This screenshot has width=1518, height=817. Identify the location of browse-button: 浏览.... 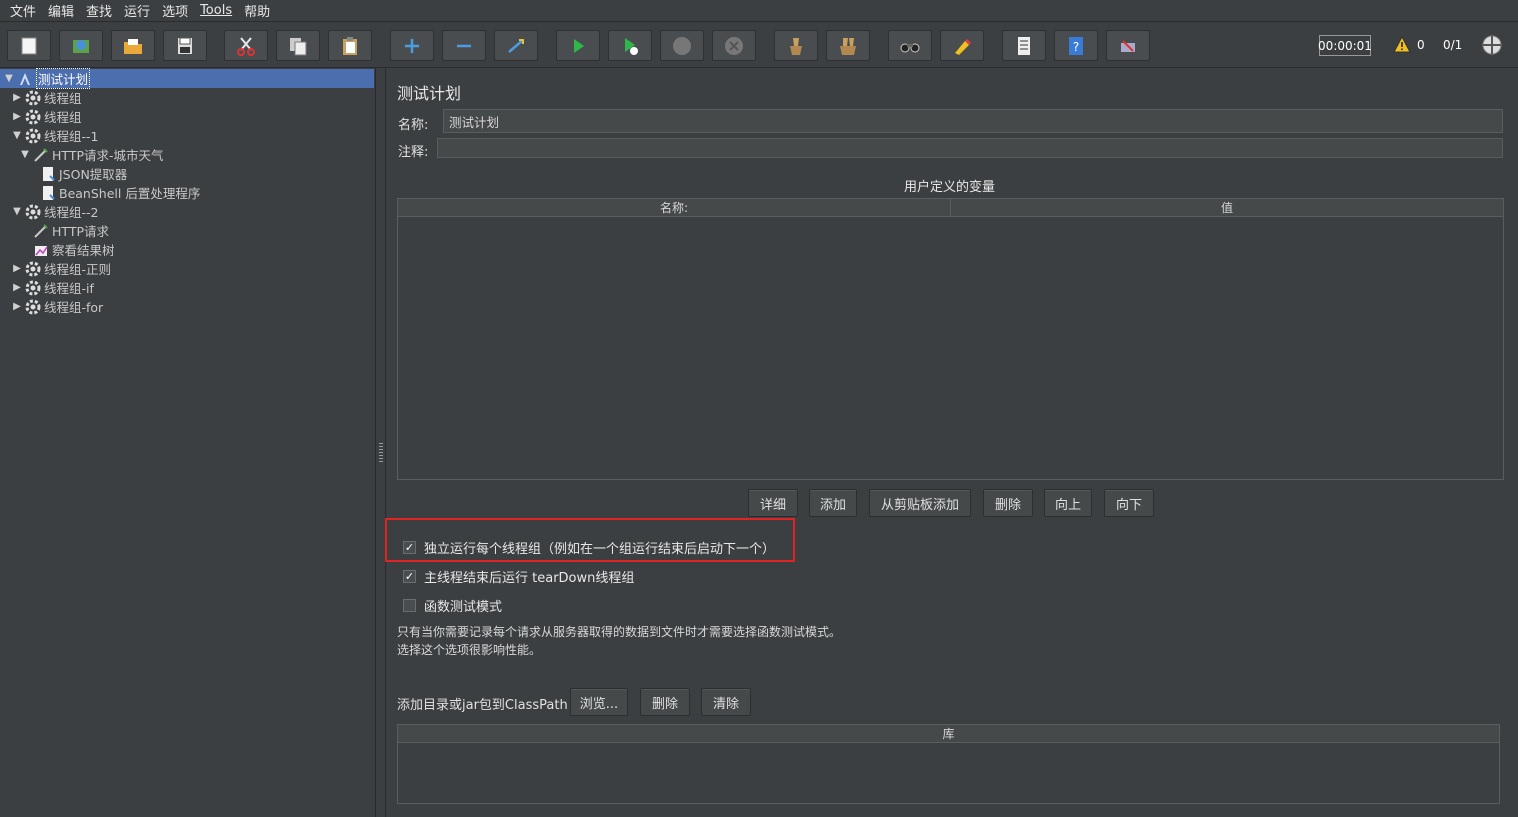
(599, 702).